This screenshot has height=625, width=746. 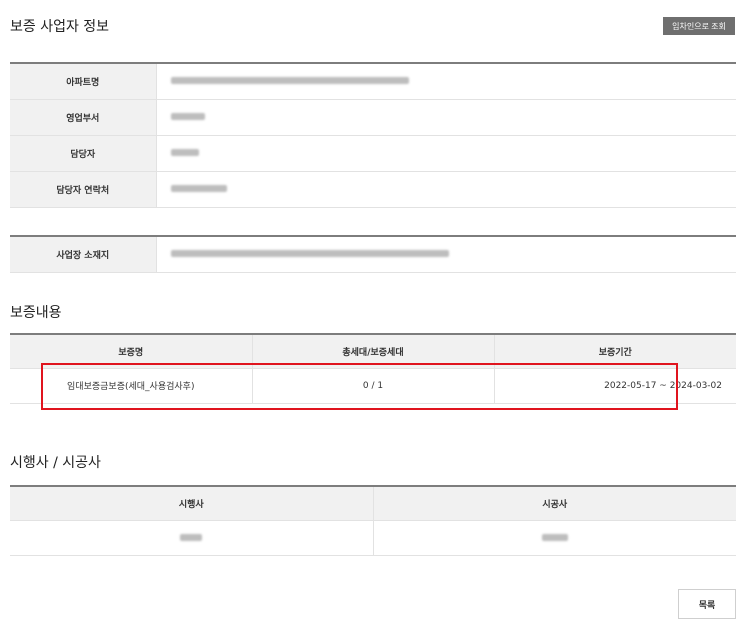 I want to click on table-row: 아파트명, so click(x=373, y=81).